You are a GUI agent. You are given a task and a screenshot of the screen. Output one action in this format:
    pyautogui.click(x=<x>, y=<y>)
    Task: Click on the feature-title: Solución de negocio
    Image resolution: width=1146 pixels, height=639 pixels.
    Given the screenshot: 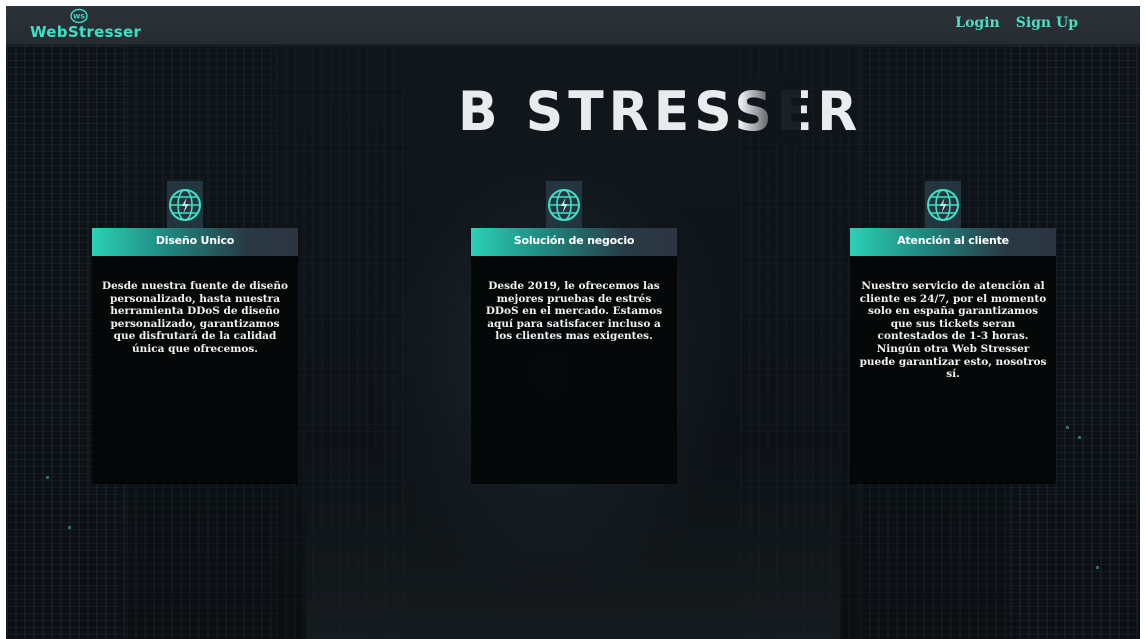 What is the action you would take?
    pyautogui.click(x=574, y=240)
    